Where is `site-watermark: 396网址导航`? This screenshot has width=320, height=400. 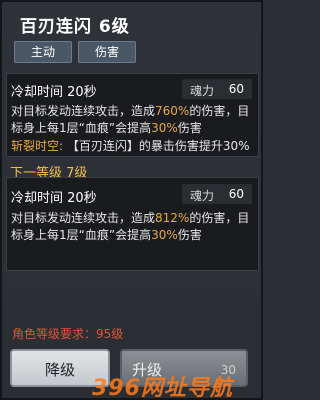
site-watermark: 396网址导航 is located at coordinates (162, 388).